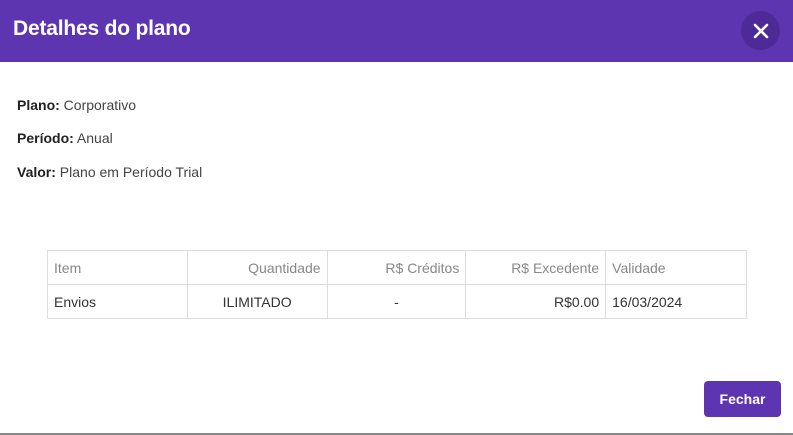  What do you see at coordinates (676, 267) in the screenshot?
I see `column-header-validade: Validade` at bounding box center [676, 267].